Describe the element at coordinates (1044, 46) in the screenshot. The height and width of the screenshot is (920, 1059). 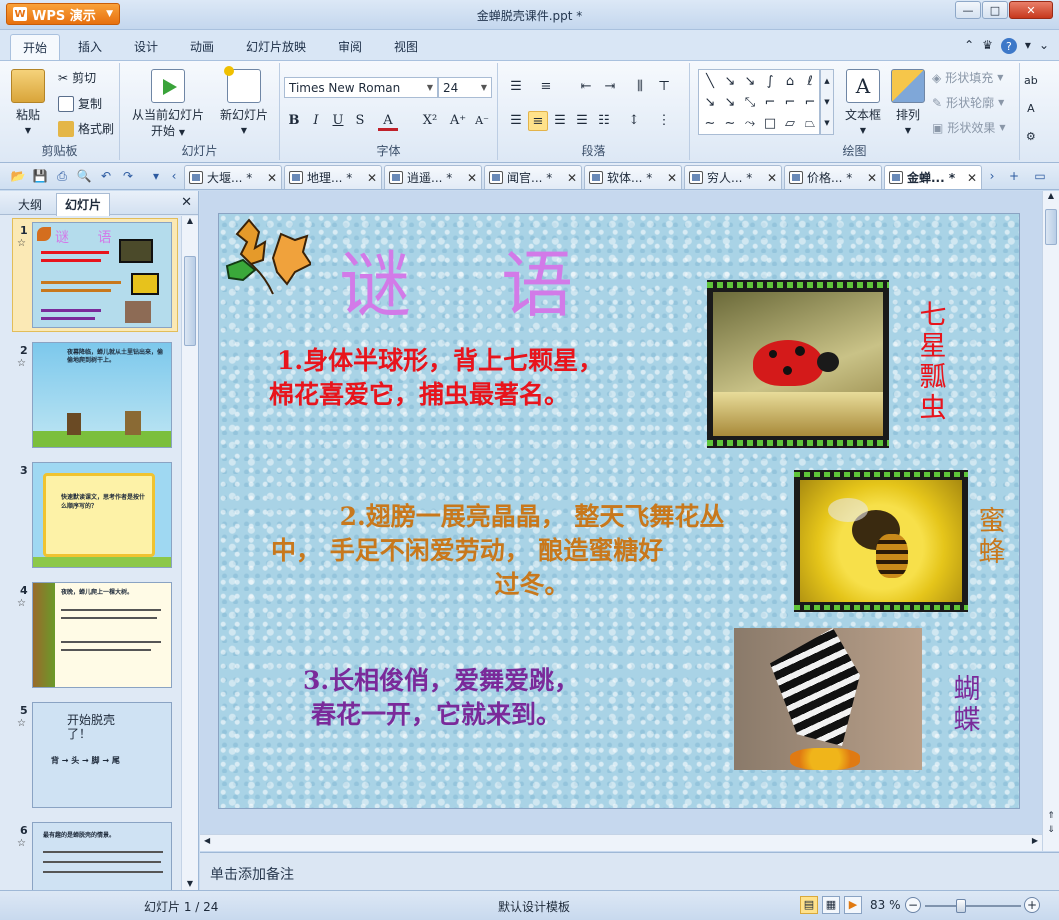
I see `ribbon-minimize-icon: ⌄` at that location.